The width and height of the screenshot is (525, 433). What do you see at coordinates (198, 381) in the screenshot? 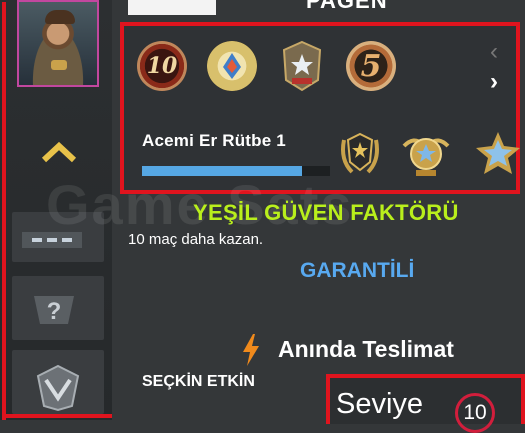
I see `elite-active-text: SEÇKİN ETKİN` at bounding box center [198, 381].